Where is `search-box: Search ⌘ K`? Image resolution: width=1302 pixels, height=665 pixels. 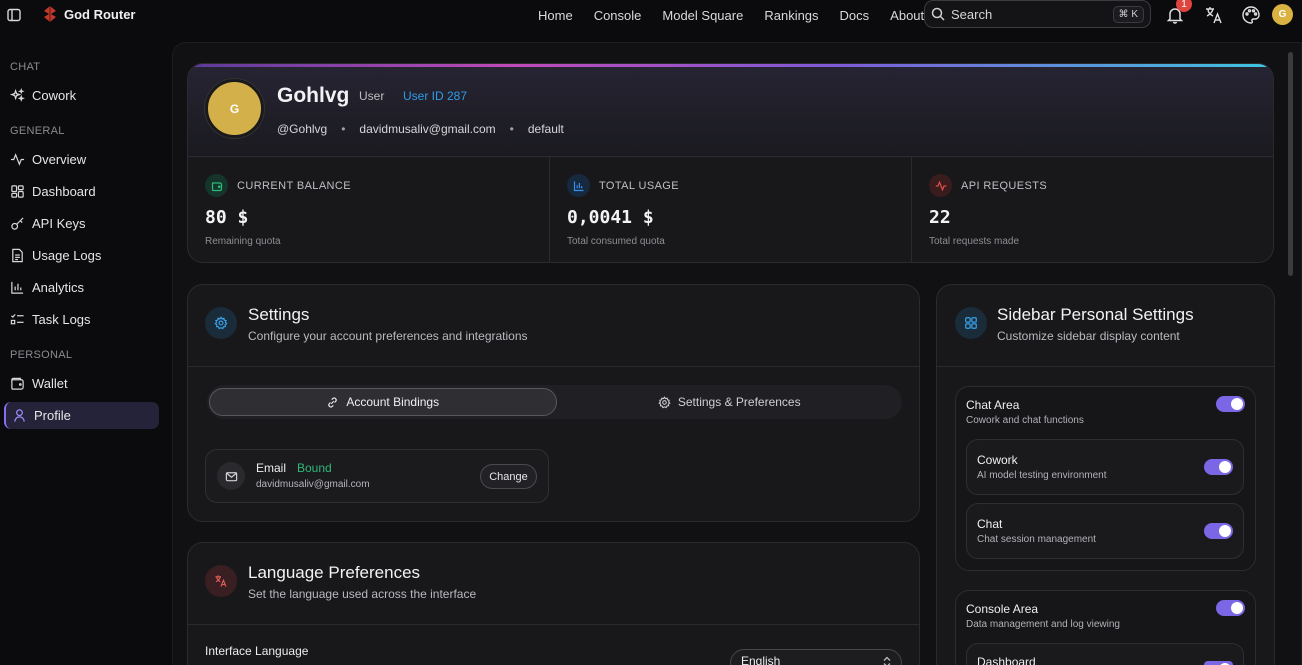 search-box: Search ⌘ K is located at coordinates (1037, 14).